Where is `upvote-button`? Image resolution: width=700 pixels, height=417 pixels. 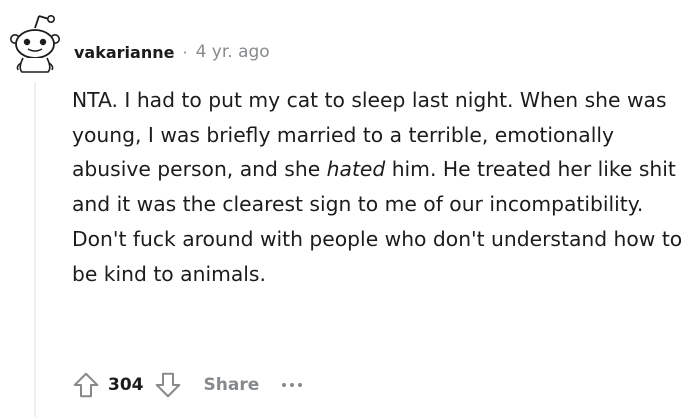
upvote-button is located at coordinates (86, 385).